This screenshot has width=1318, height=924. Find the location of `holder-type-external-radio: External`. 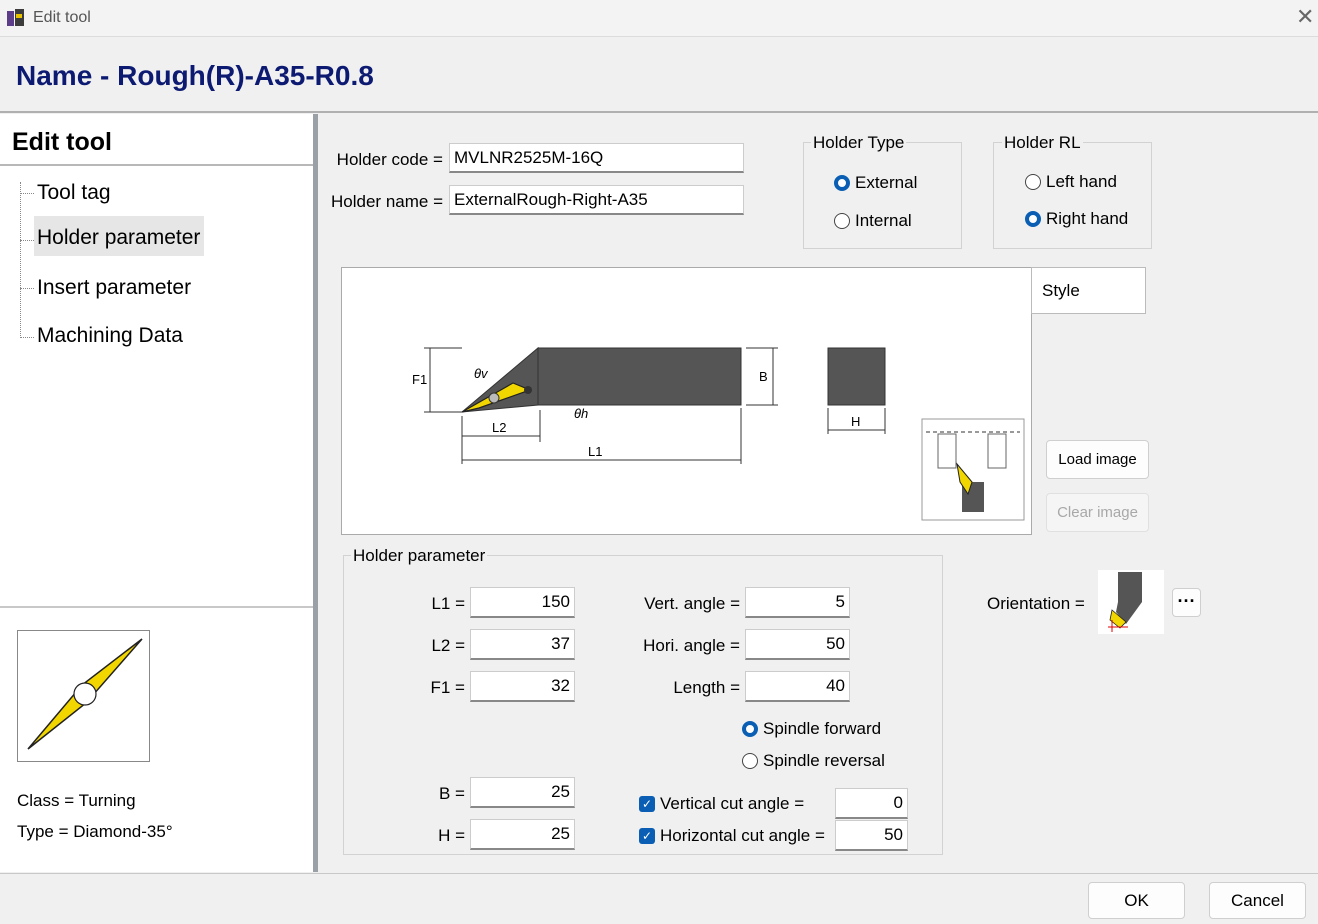

holder-type-external-radio: External is located at coordinates (875, 183).